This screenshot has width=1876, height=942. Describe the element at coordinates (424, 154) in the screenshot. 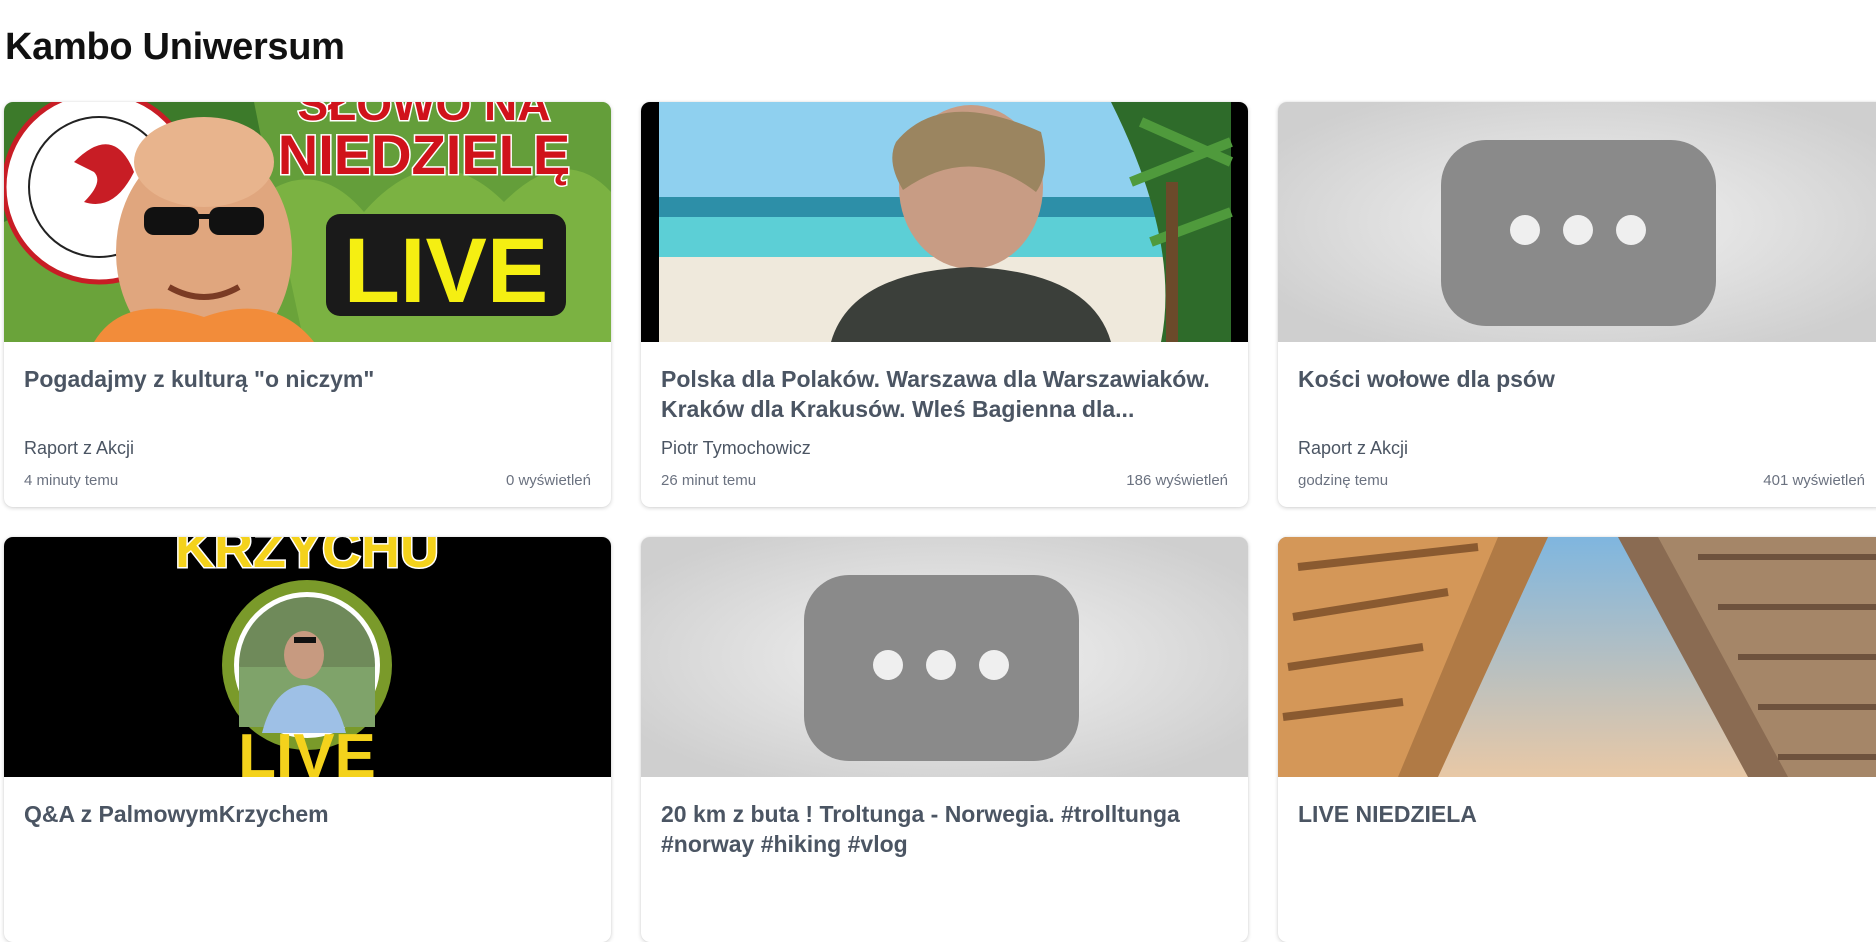

I see `svg-text: NIEDZIELĘ` at that location.